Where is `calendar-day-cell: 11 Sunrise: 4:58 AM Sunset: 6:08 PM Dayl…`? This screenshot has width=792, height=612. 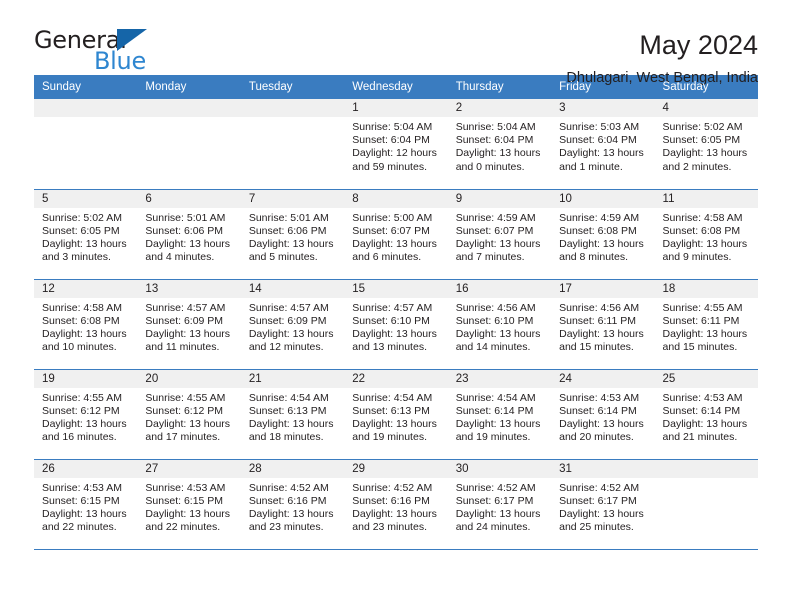
calendar-day-cell: 11 Sunrise: 4:58 AM Sunset: 6:08 PM Dayl… is located at coordinates (706, 234).